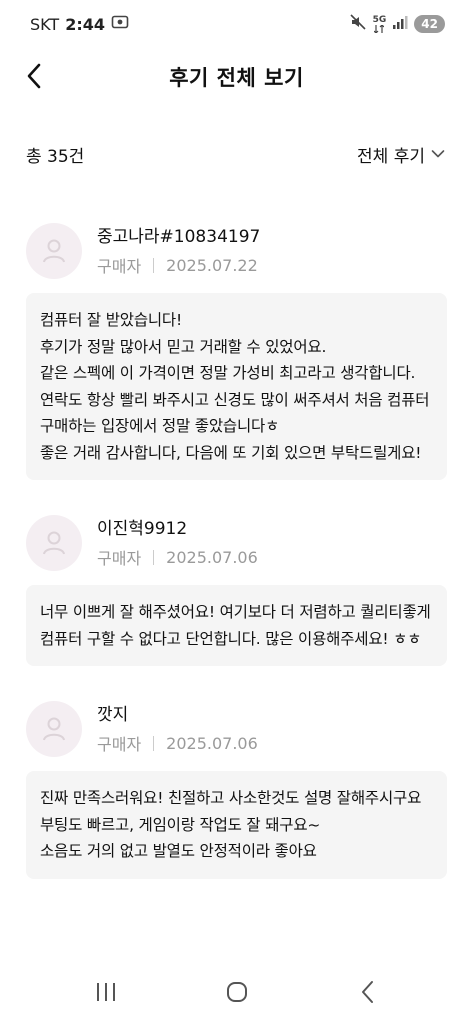 This screenshot has width=473, height=1024. I want to click on reviewer-nickname: 중고나라#10834197, so click(178, 237).